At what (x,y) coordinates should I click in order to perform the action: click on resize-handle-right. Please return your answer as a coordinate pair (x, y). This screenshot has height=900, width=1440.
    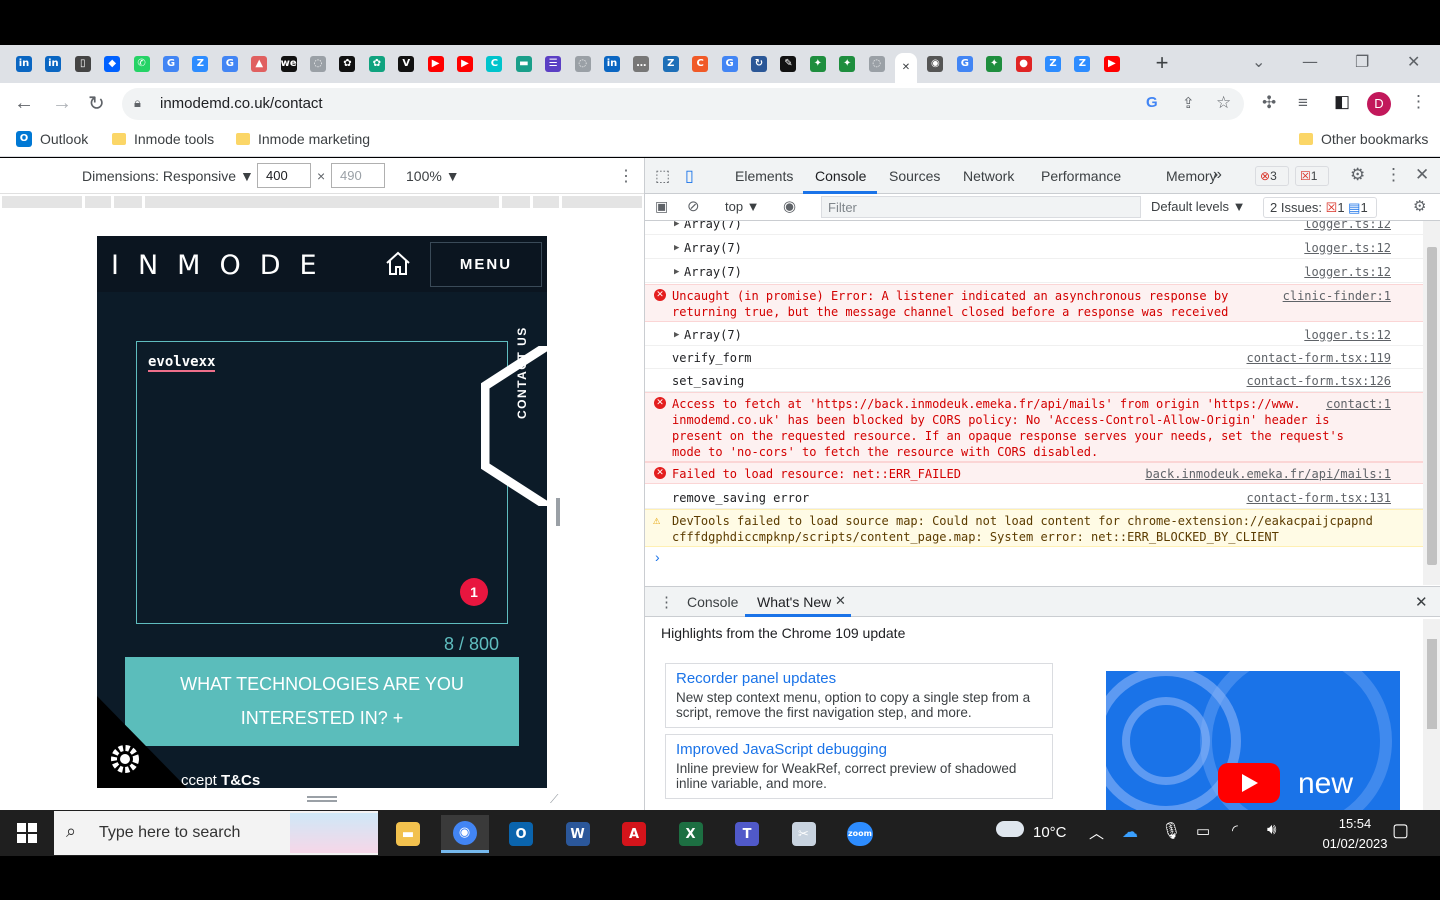
    Looking at the image, I should click on (558, 512).